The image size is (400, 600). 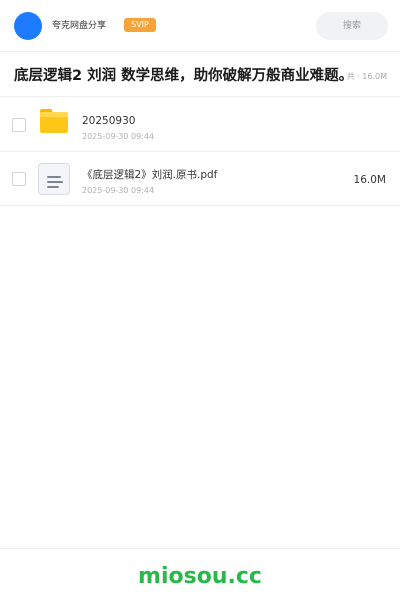 I want to click on share-owner-name: 夸克网盘分享, so click(x=79, y=26).